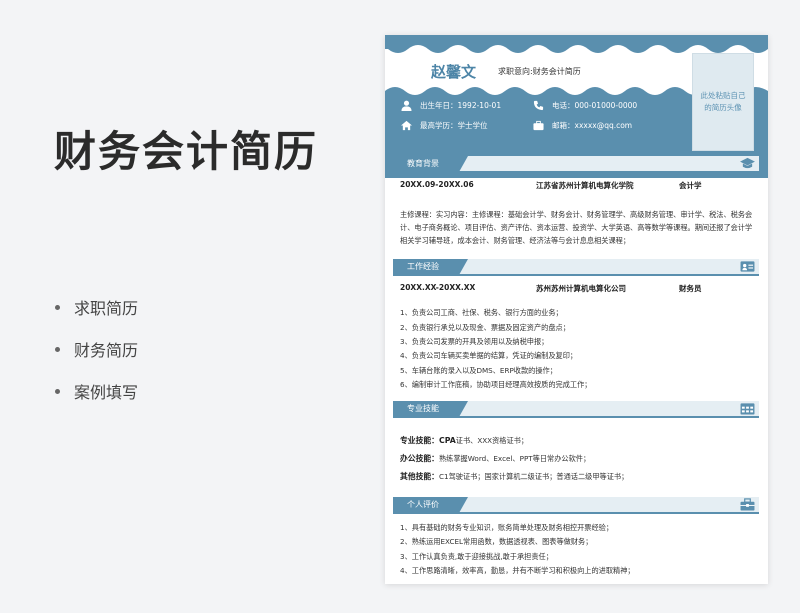 The image size is (800, 613). Describe the element at coordinates (747, 504) in the screenshot. I see `toolbox-icon` at that location.